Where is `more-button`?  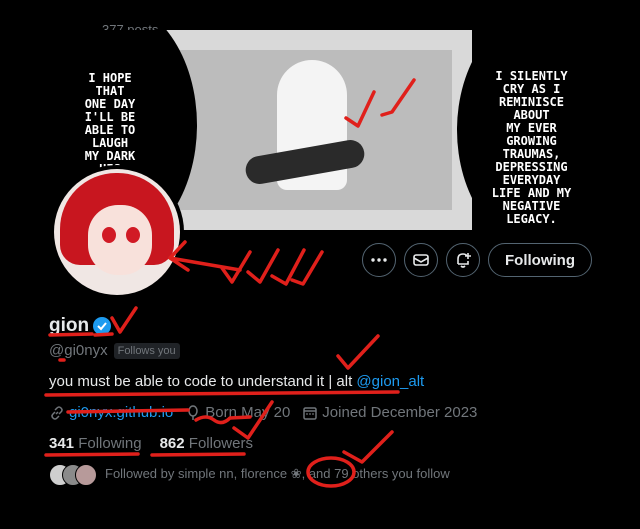
more-button is located at coordinates (379, 260).